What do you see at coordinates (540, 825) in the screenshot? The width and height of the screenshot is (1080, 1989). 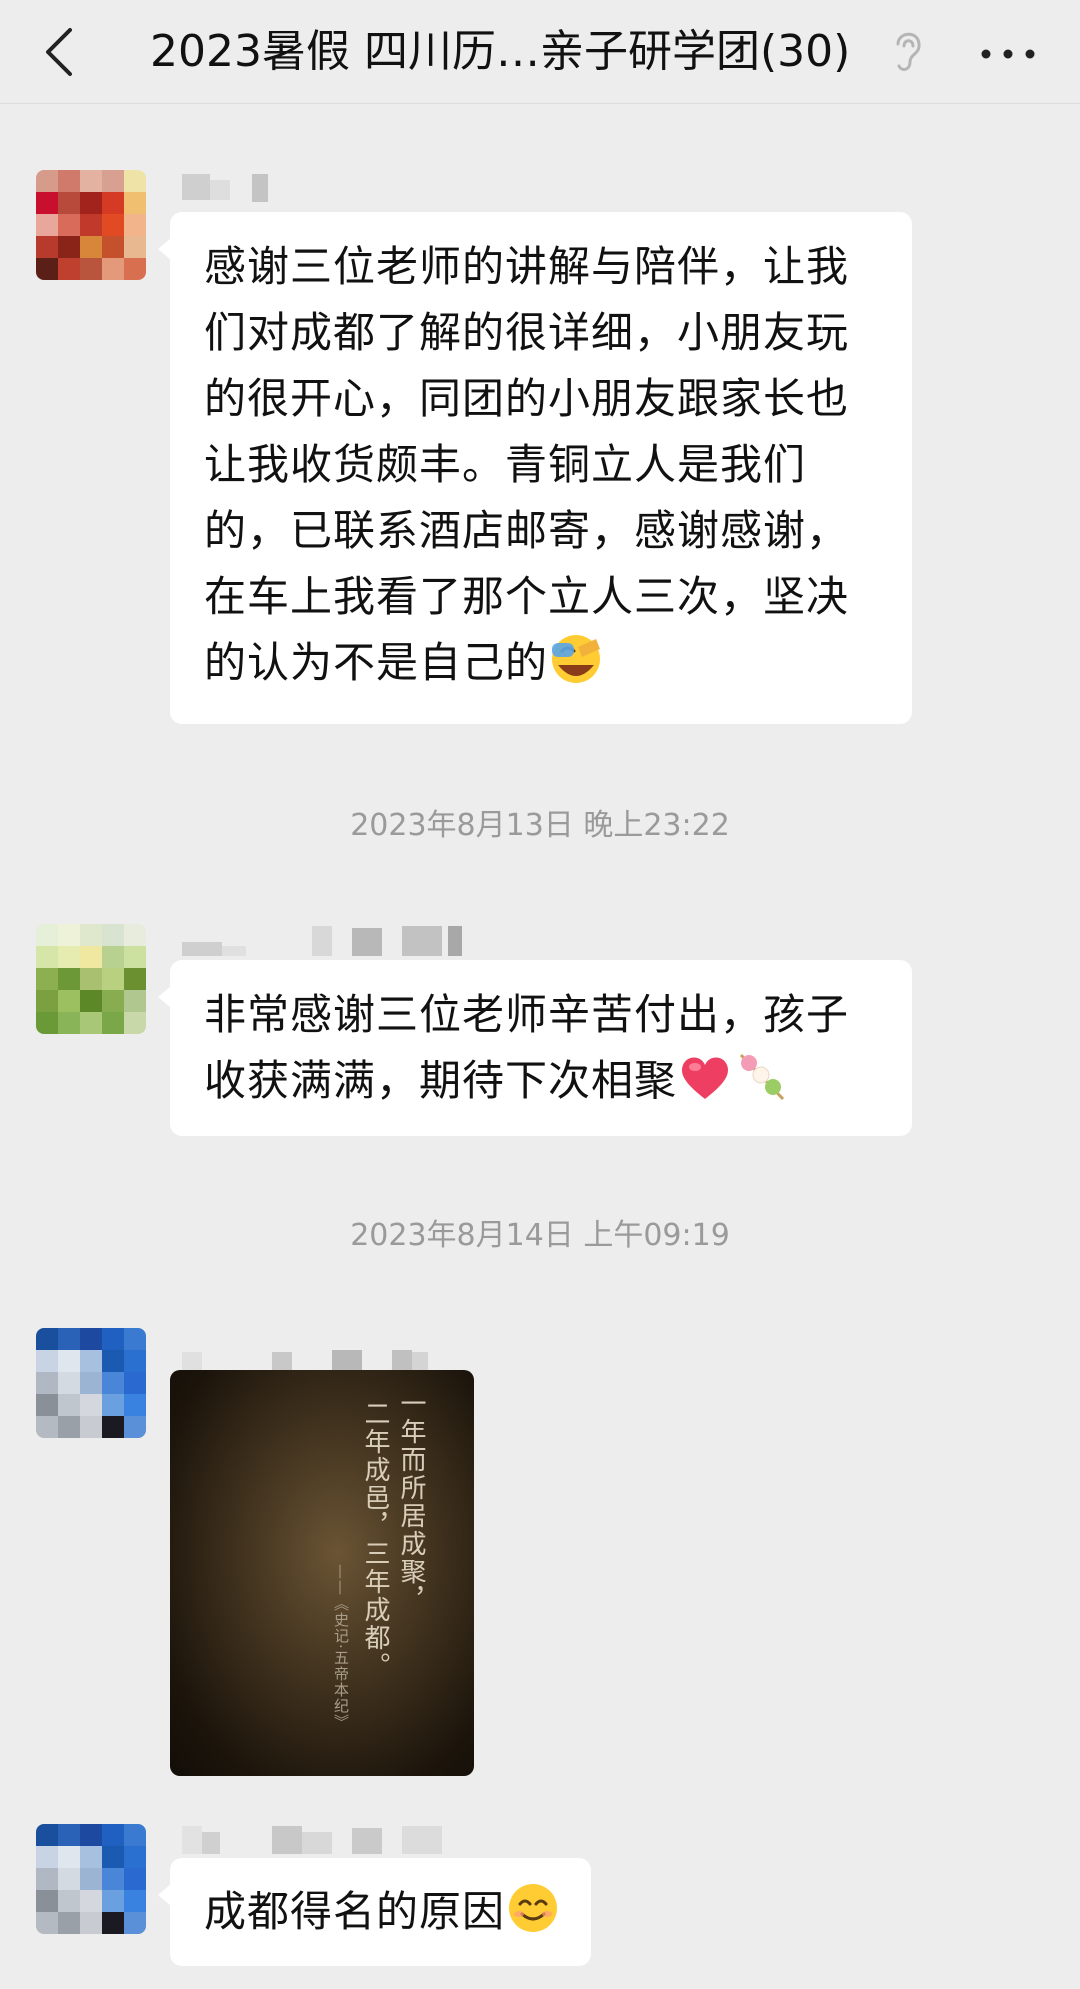 I see `timestamp: 2023年8月13日 晚上23:22` at bounding box center [540, 825].